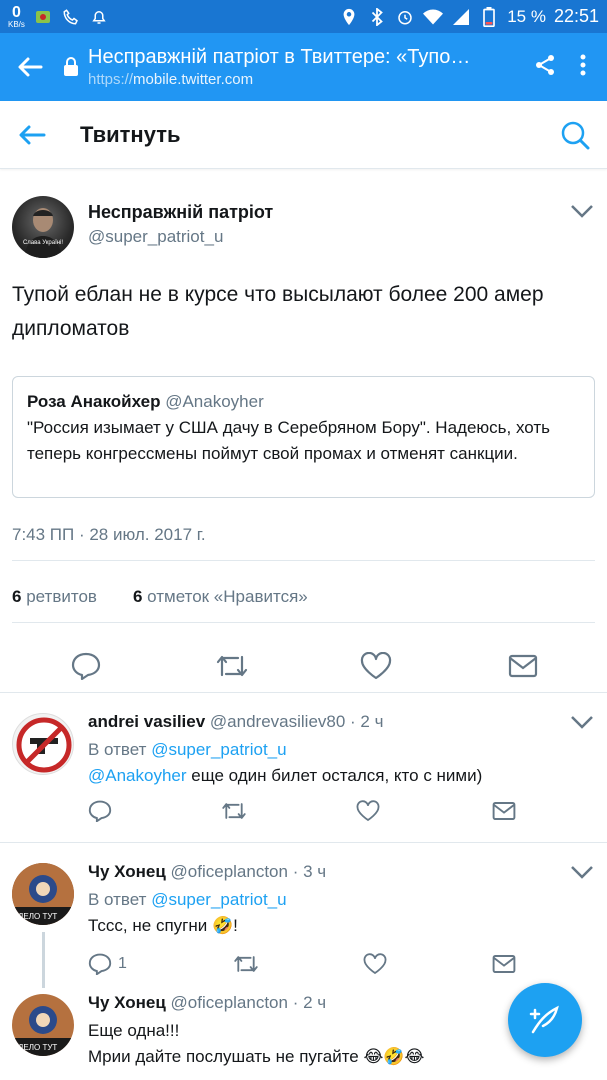 This screenshot has height=1080, width=607. What do you see at coordinates (277, 721) in the screenshot?
I see `reply-author-handle: @andrevasiliev80` at bounding box center [277, 721].